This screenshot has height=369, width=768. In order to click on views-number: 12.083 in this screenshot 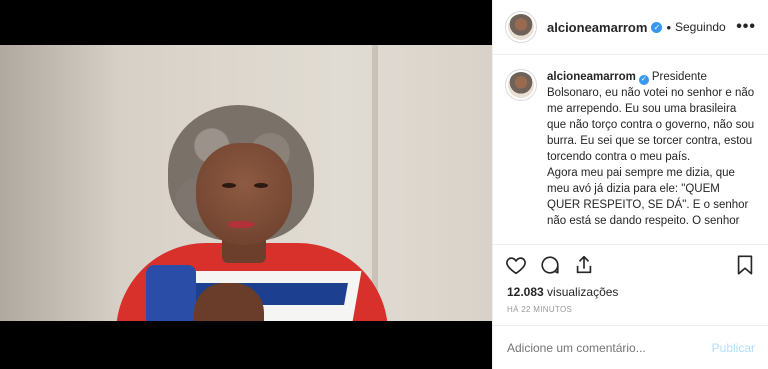, I will do `click(525, 292)`.